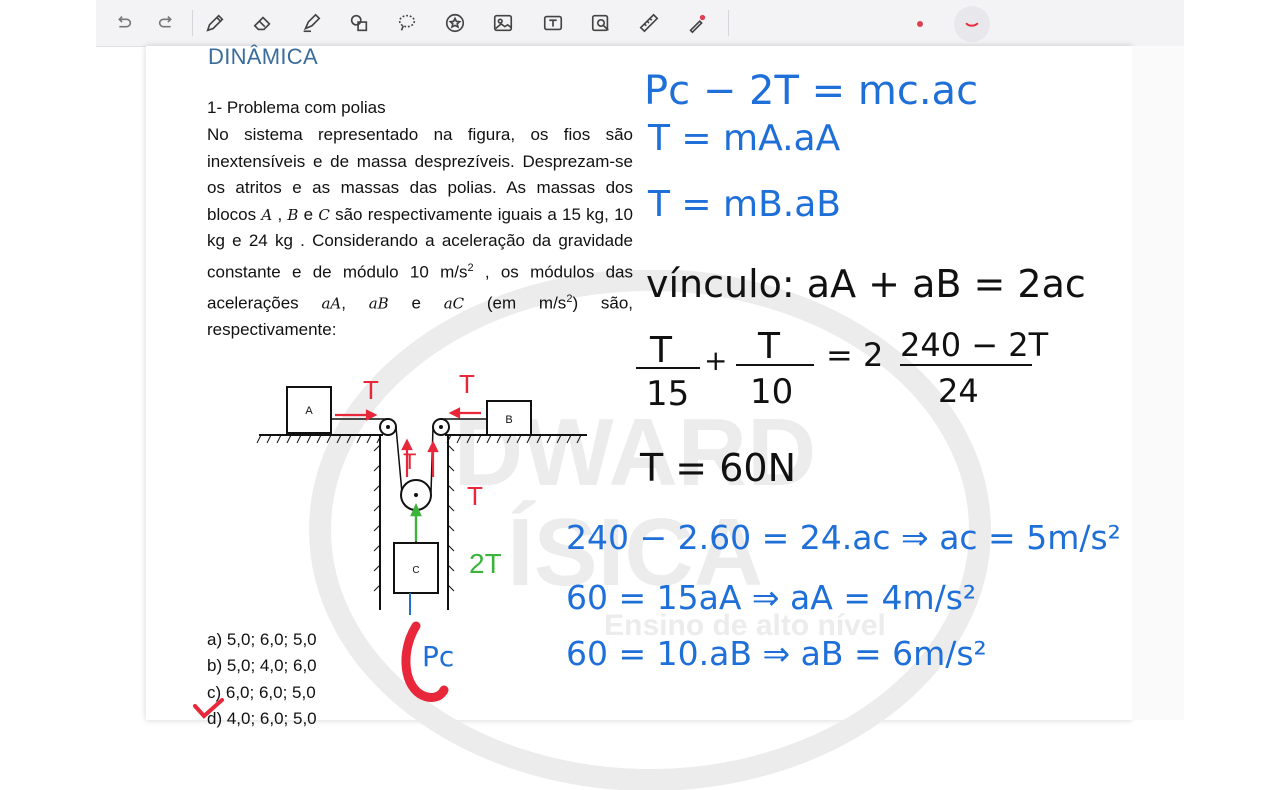  Describe the element at coordinates (866, 284) in the screenshot. I see `constraint-equation: vínculo: aA + aB = 2ac` at that location.